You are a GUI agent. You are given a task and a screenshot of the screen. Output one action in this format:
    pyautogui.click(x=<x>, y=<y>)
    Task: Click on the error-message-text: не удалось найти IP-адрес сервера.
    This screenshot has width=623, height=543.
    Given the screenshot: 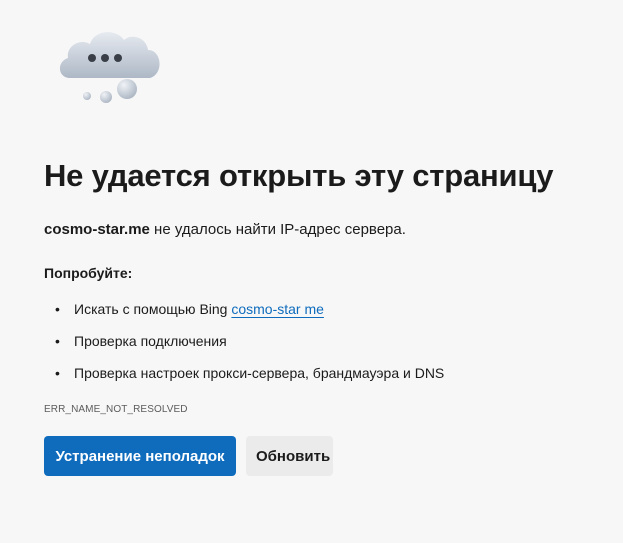 What is the action you would take?
    pyautogui.click(x=277, y=229)
    